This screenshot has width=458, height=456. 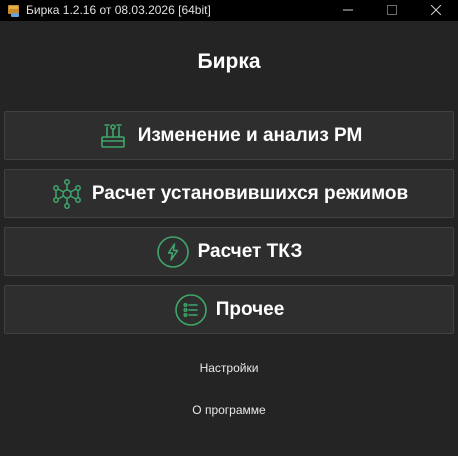 What do you see at coordinates (250, 309) in the screenshot?
I see `menu-label: Прочее` at bounding box center [250, 309].